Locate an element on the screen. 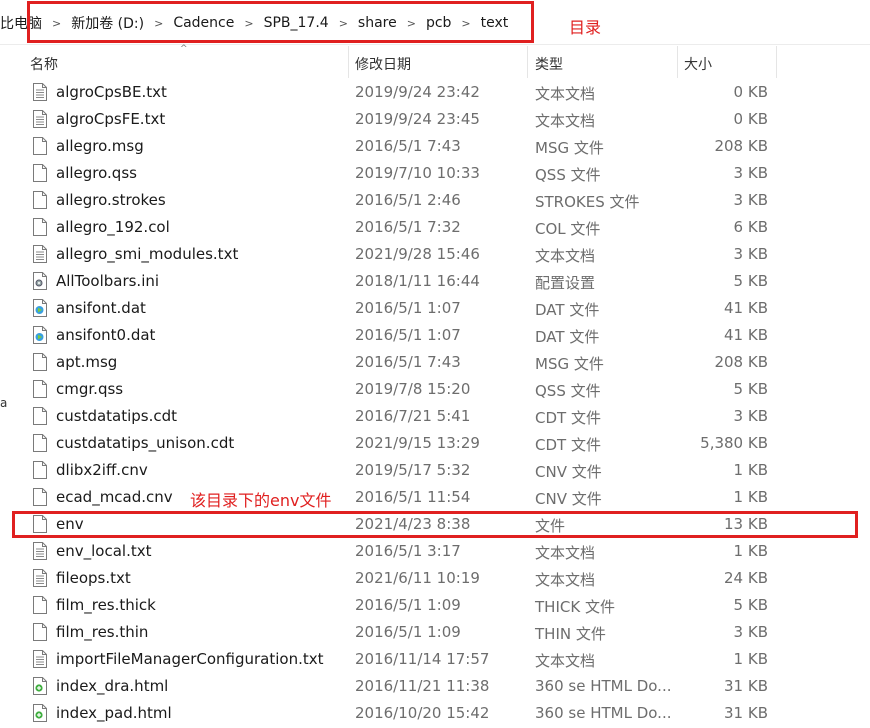  file-date: 2019/7/8 15:20 is located at coordinates (413, 389).